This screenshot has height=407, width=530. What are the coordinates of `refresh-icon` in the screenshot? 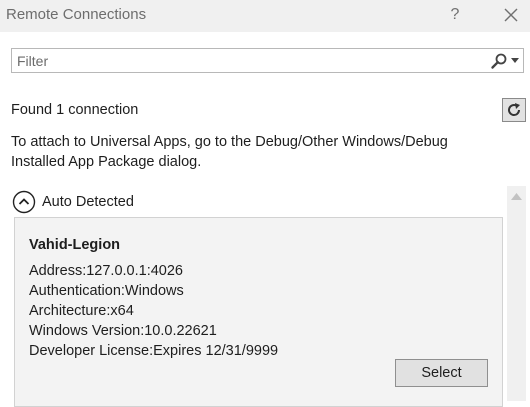 It's located at (514, 109).